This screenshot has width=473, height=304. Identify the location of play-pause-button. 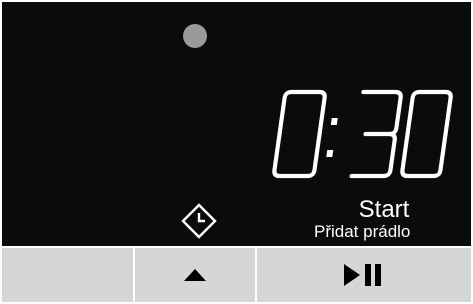
(364, 275).